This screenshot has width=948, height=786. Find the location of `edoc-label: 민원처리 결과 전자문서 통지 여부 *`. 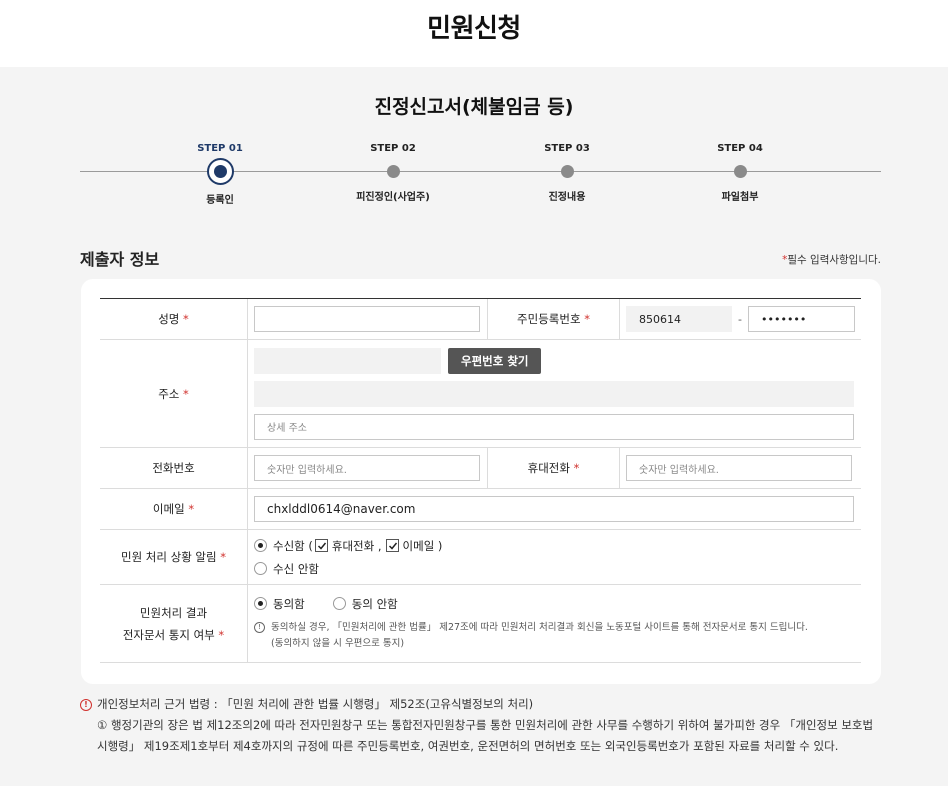

edoc-label: 민원처리 결과 전자문서 통지 여부 * is located at coordinates (174, 623).